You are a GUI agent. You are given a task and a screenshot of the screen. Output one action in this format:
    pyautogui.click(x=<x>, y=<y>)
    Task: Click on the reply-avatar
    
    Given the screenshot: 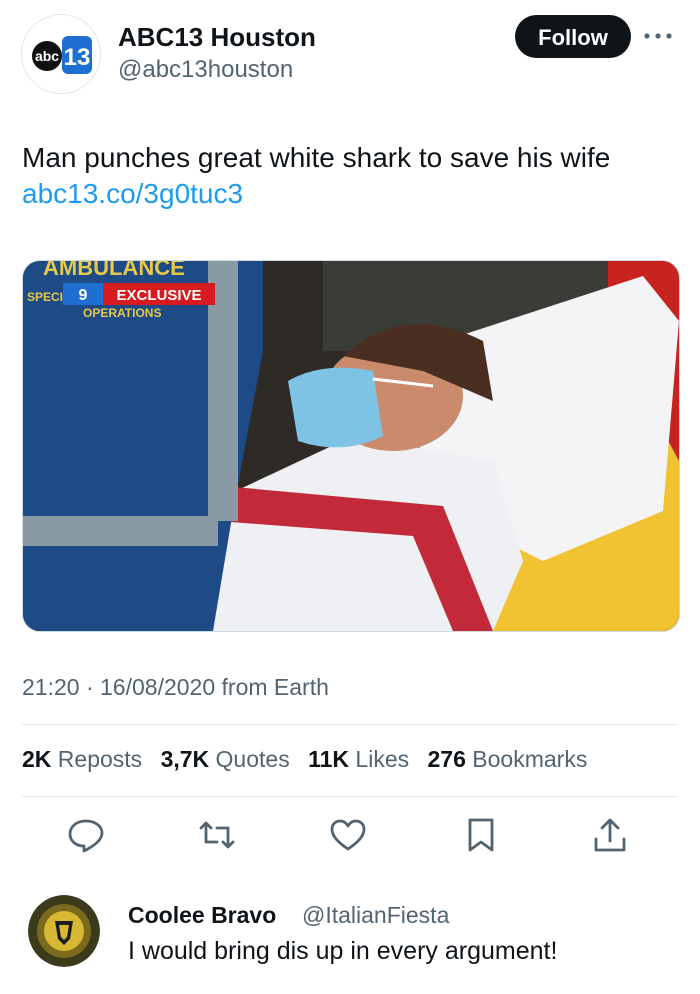 What is the action you would take?
    pyautogui.click(x=64, y=931)
    